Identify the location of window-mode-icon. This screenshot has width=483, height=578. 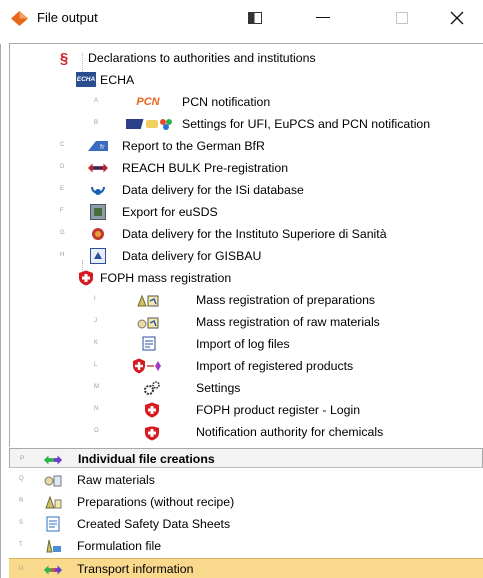
(255, 18).